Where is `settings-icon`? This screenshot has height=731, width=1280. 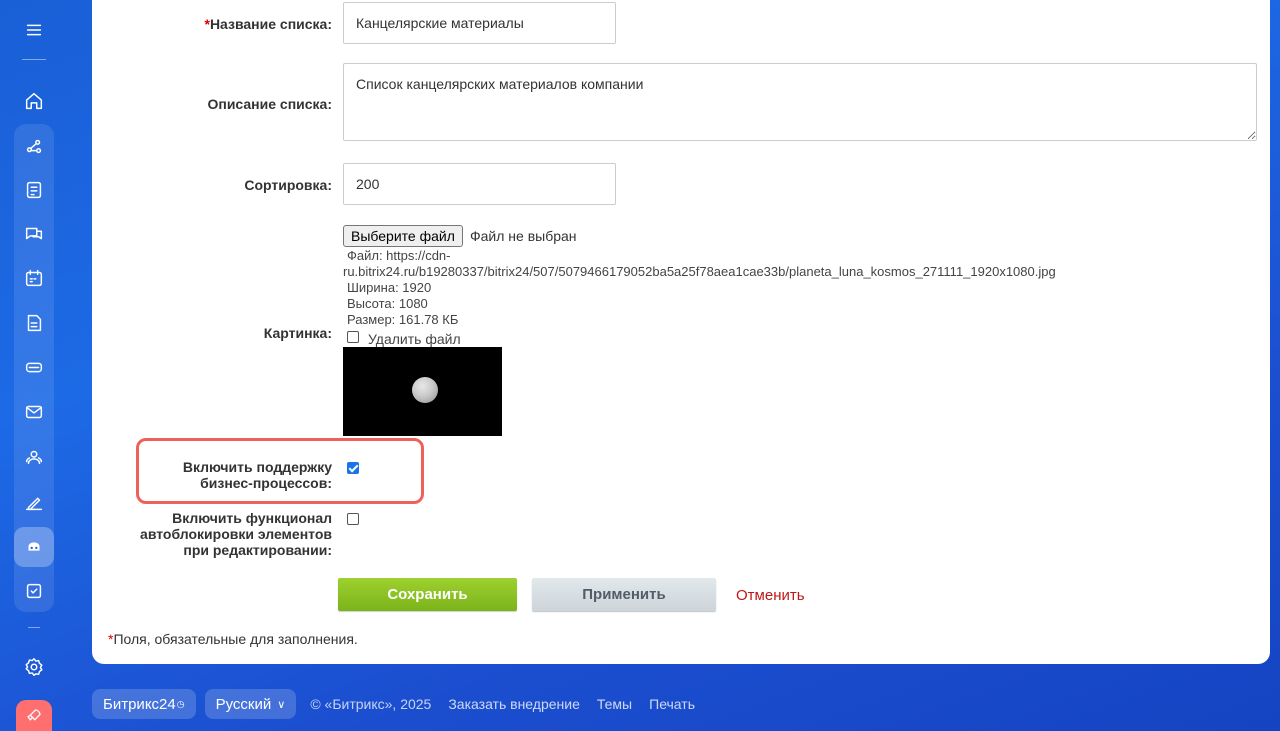 settings-icon is located at coordinates (34, 667).